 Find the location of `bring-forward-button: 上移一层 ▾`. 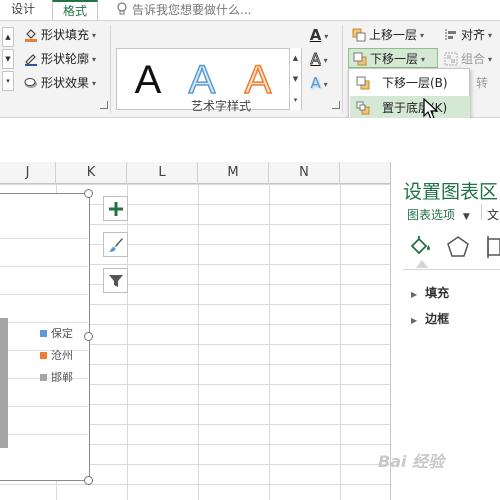

bring-forward-button: 上移一层 ▾ is located at coordinates (388, 35).